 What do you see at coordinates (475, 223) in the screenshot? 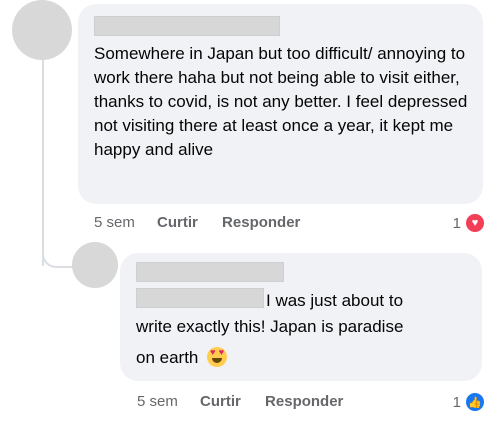
I see `heart-icon: ♥` at bounding box center [475, 223].